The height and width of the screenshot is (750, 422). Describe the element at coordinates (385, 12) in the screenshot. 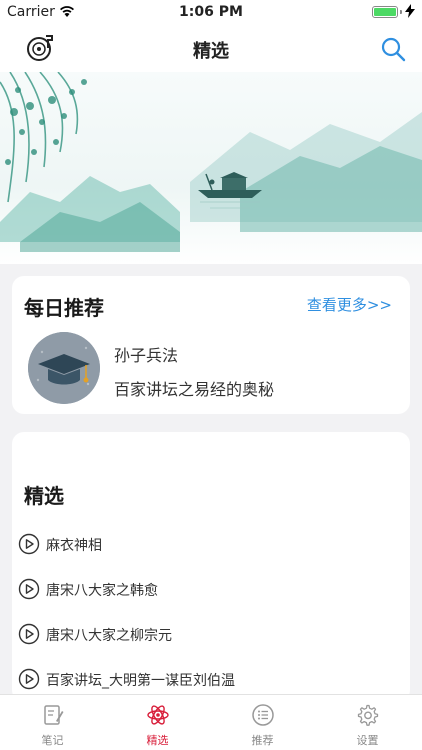

I see `battery-icon` at that location.